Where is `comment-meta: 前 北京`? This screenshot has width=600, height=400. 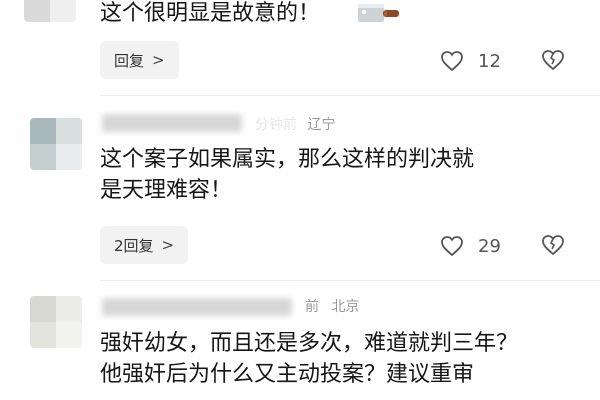 comment-meta: 前 北京 is located at coordinates (332, 307).